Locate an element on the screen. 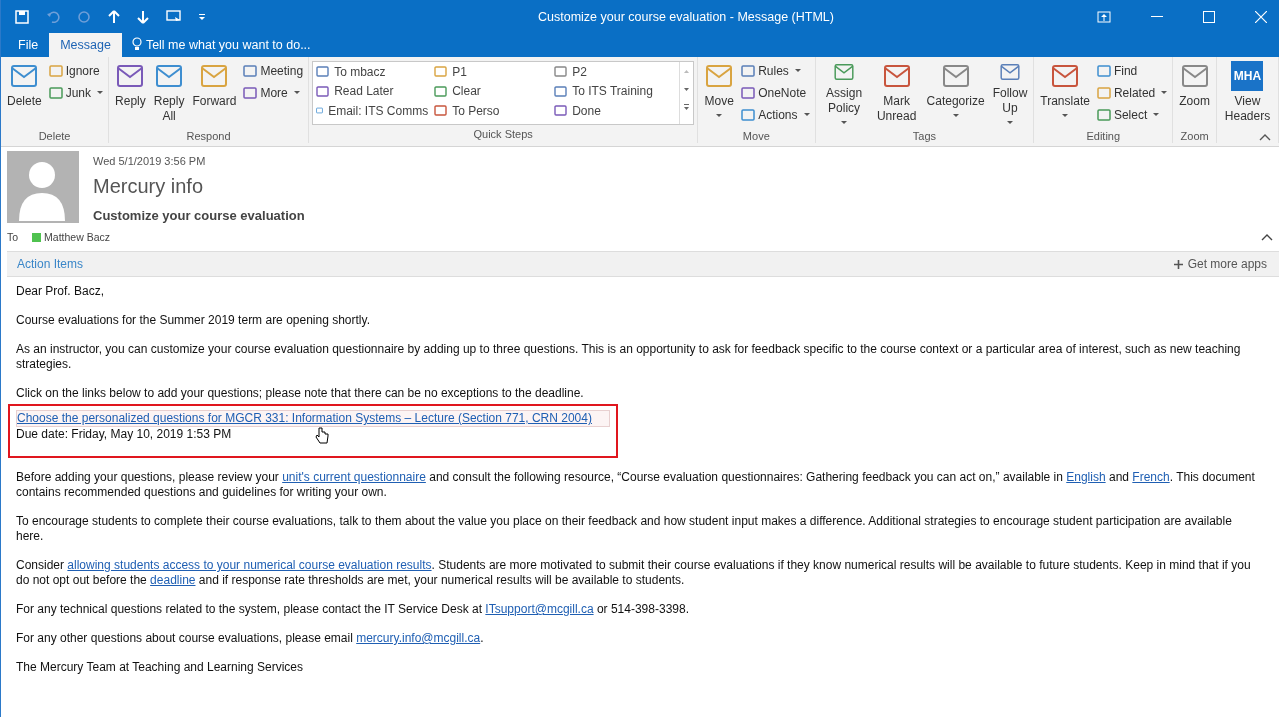  ribbon-button: Junk is located at coordinates (76, 92).